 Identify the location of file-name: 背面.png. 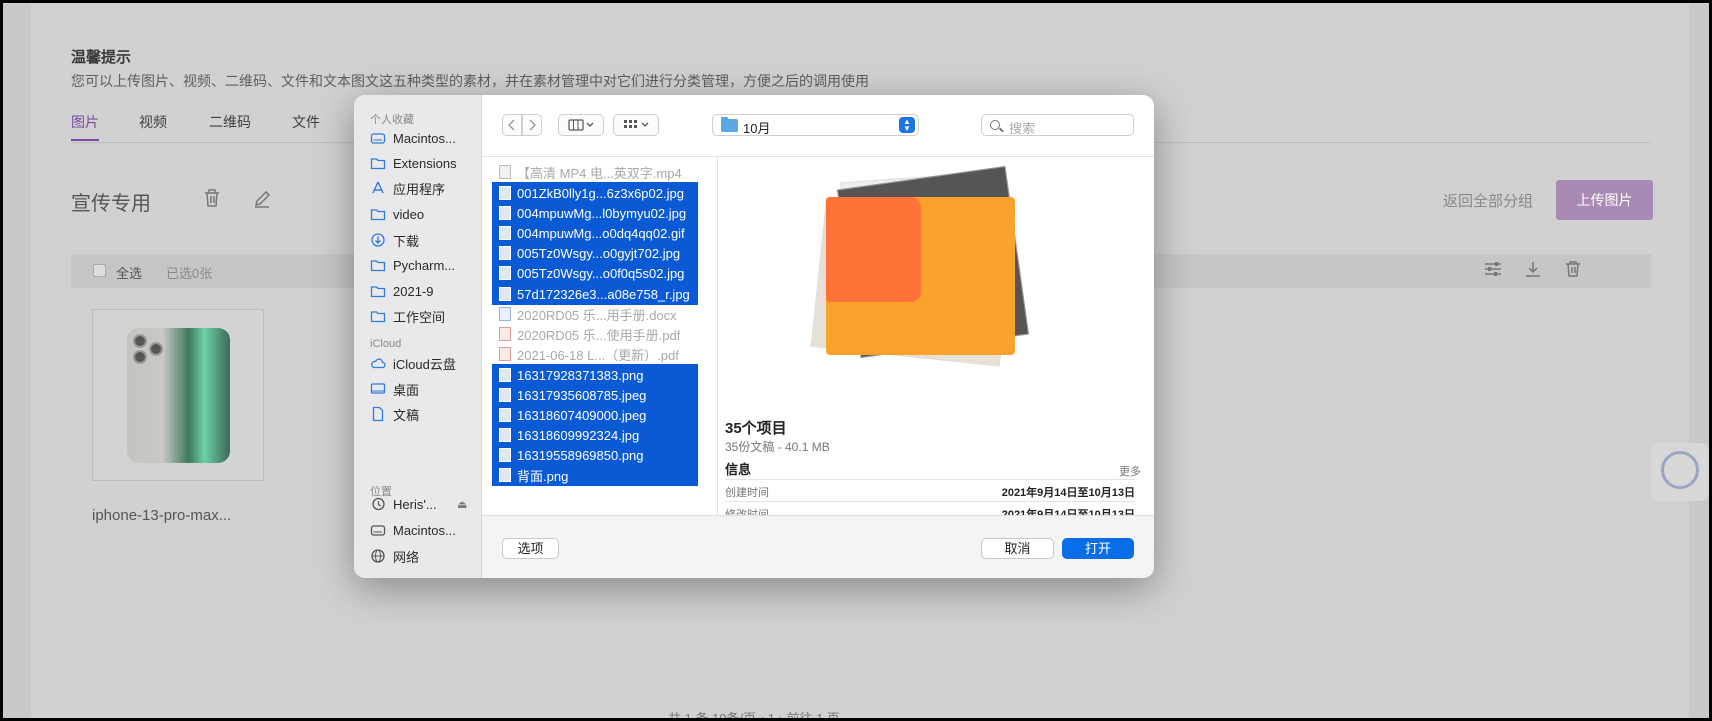
(543, 476).